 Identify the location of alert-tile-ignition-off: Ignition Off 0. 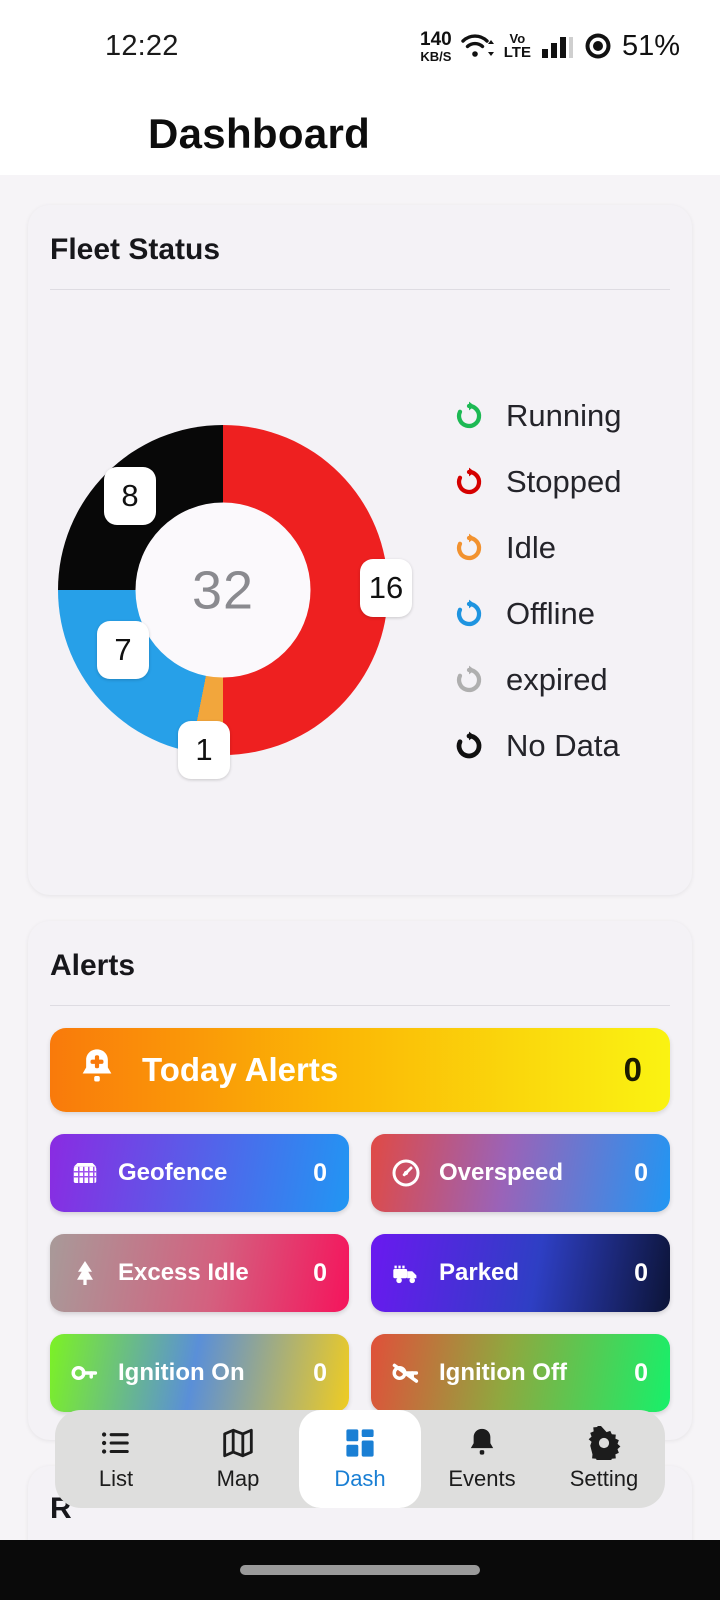
(520, 1373).